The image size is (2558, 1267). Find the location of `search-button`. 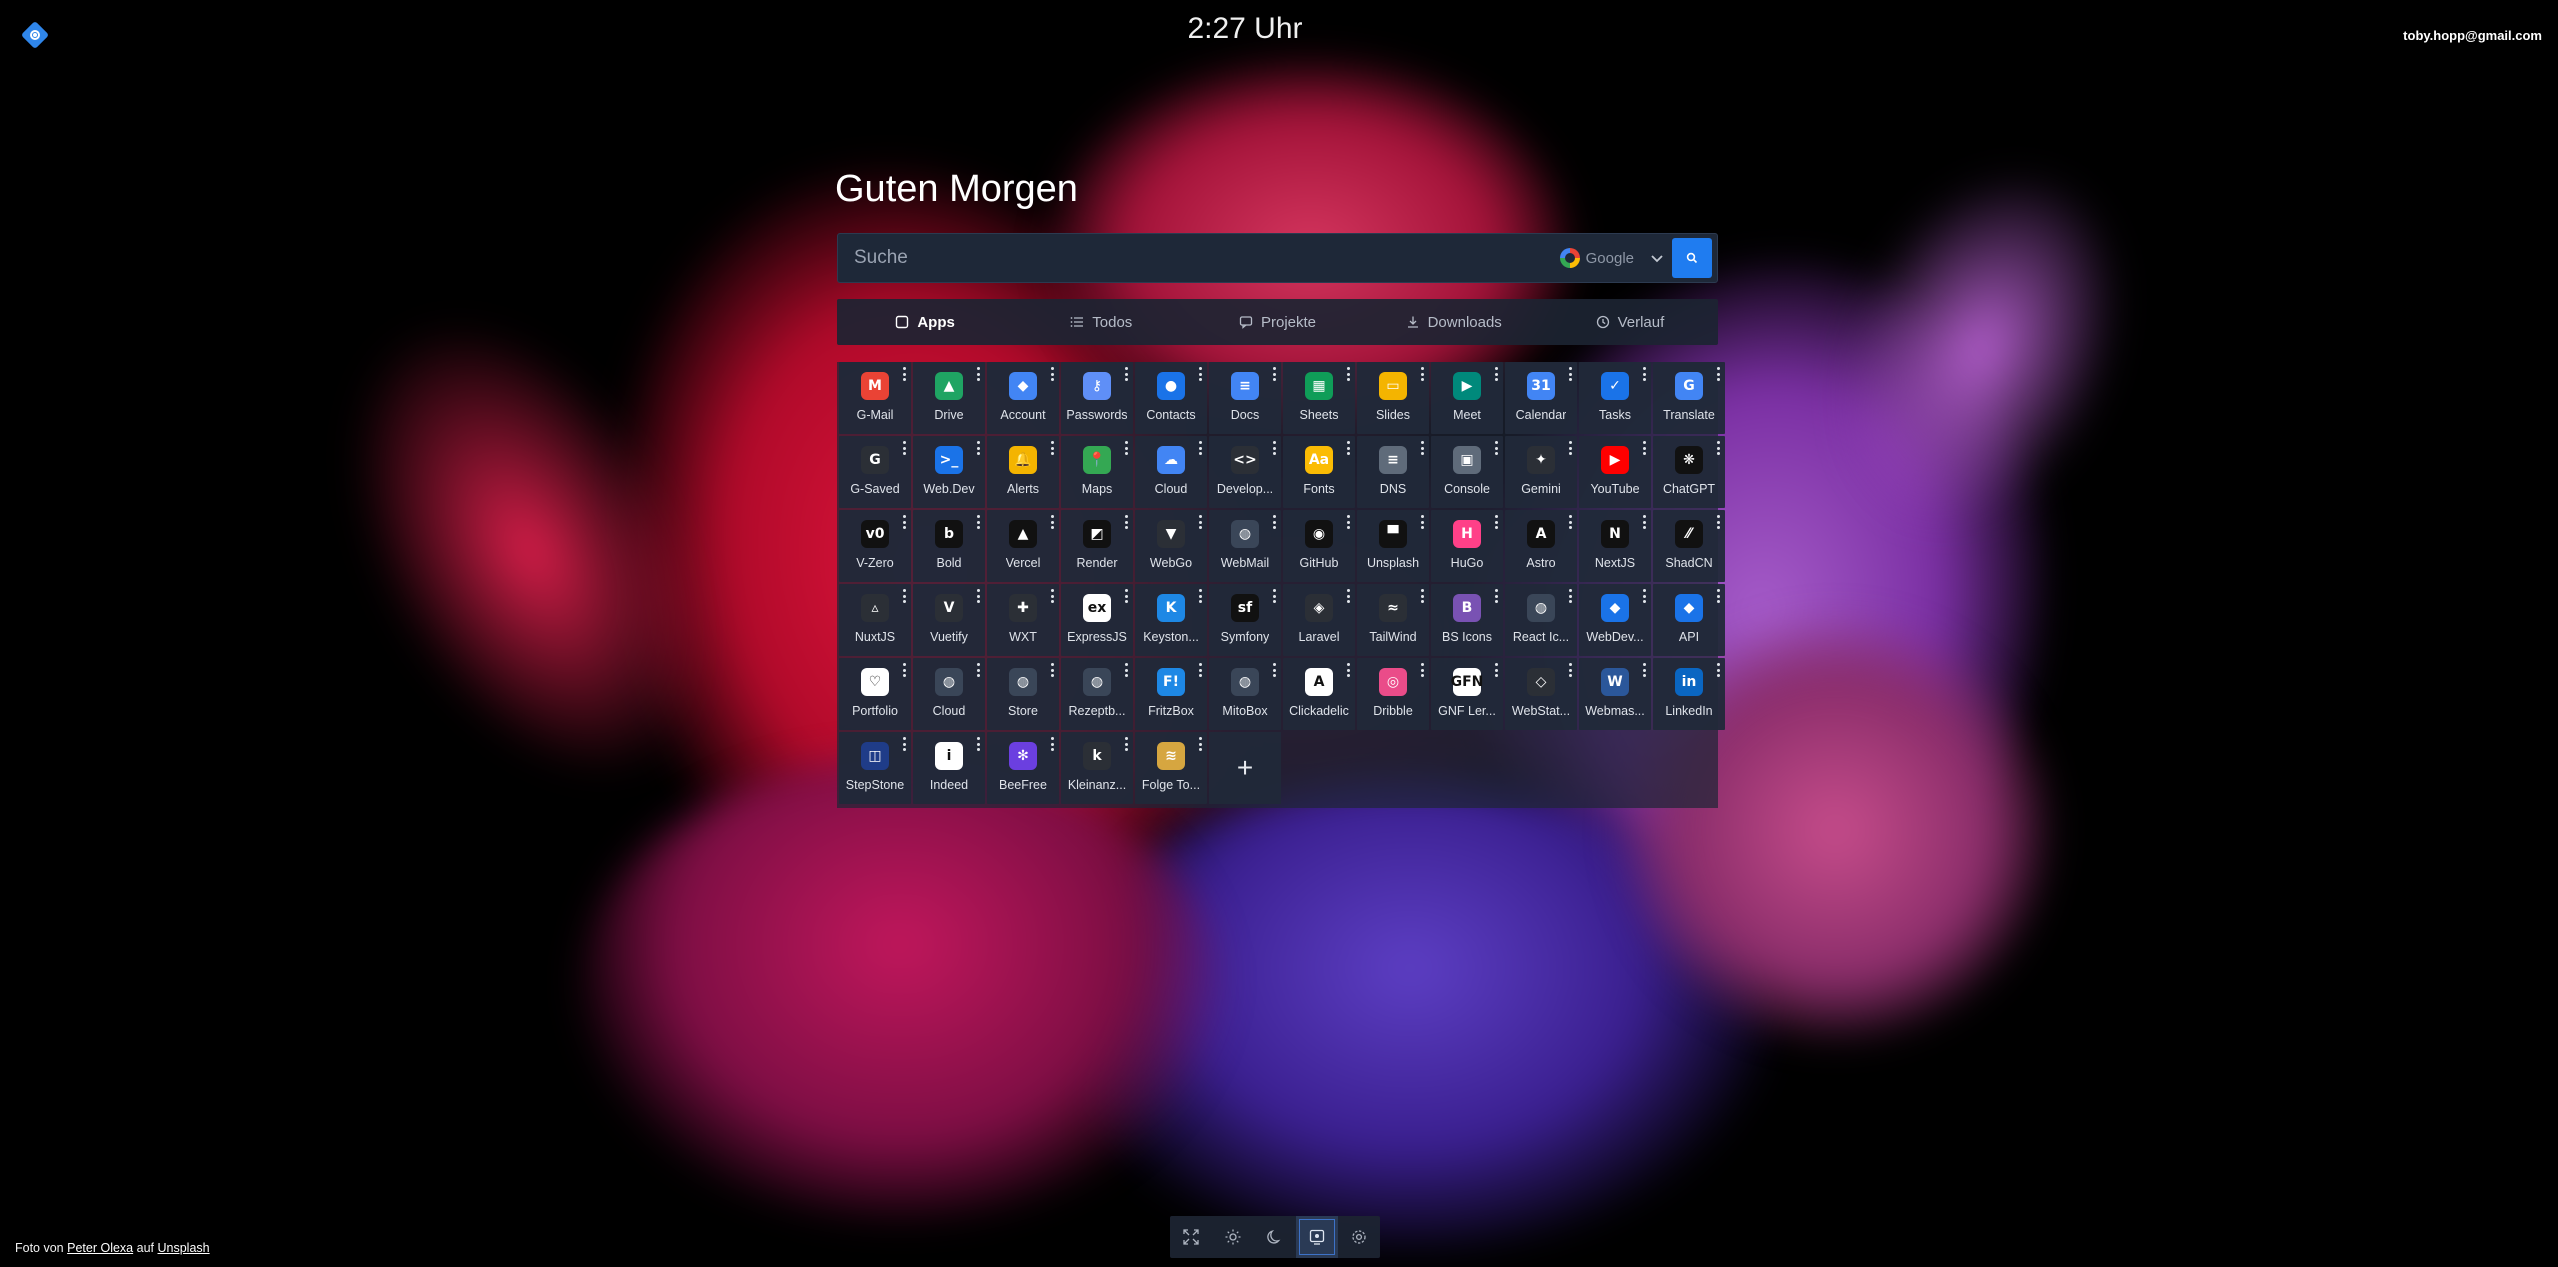

search-button is located at coordinates (1692, 258).